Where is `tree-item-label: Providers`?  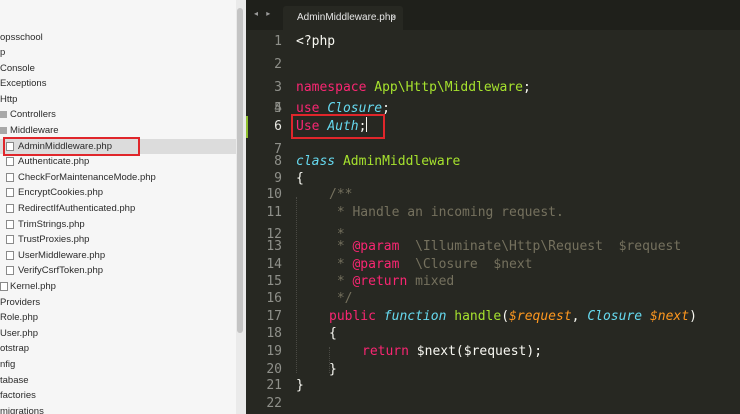
tree-item-label: Providers is located at coordinates (20, 302).